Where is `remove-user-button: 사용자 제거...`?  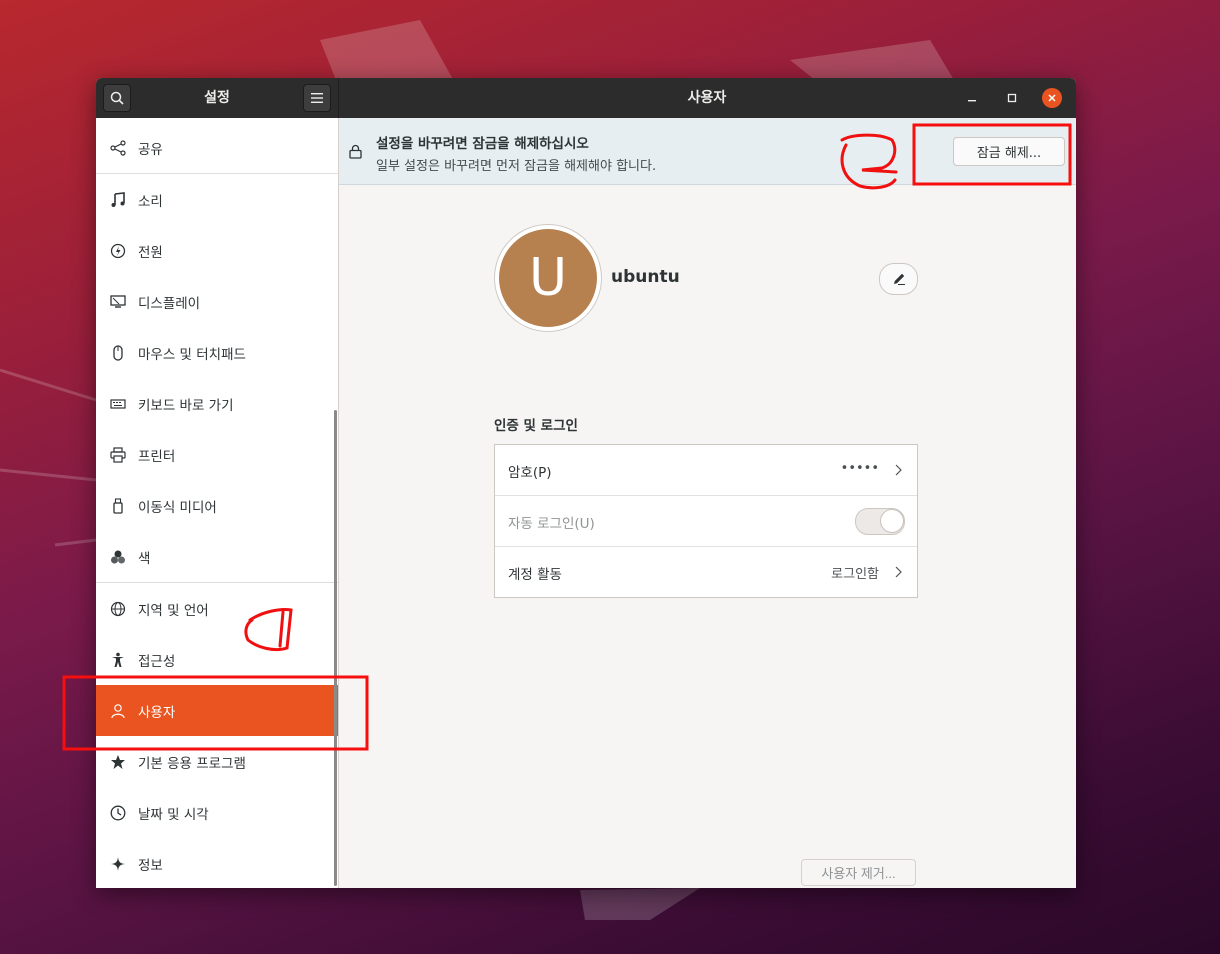
remove-user-button: 사용자 제거... is located at coordinates (858, 872).